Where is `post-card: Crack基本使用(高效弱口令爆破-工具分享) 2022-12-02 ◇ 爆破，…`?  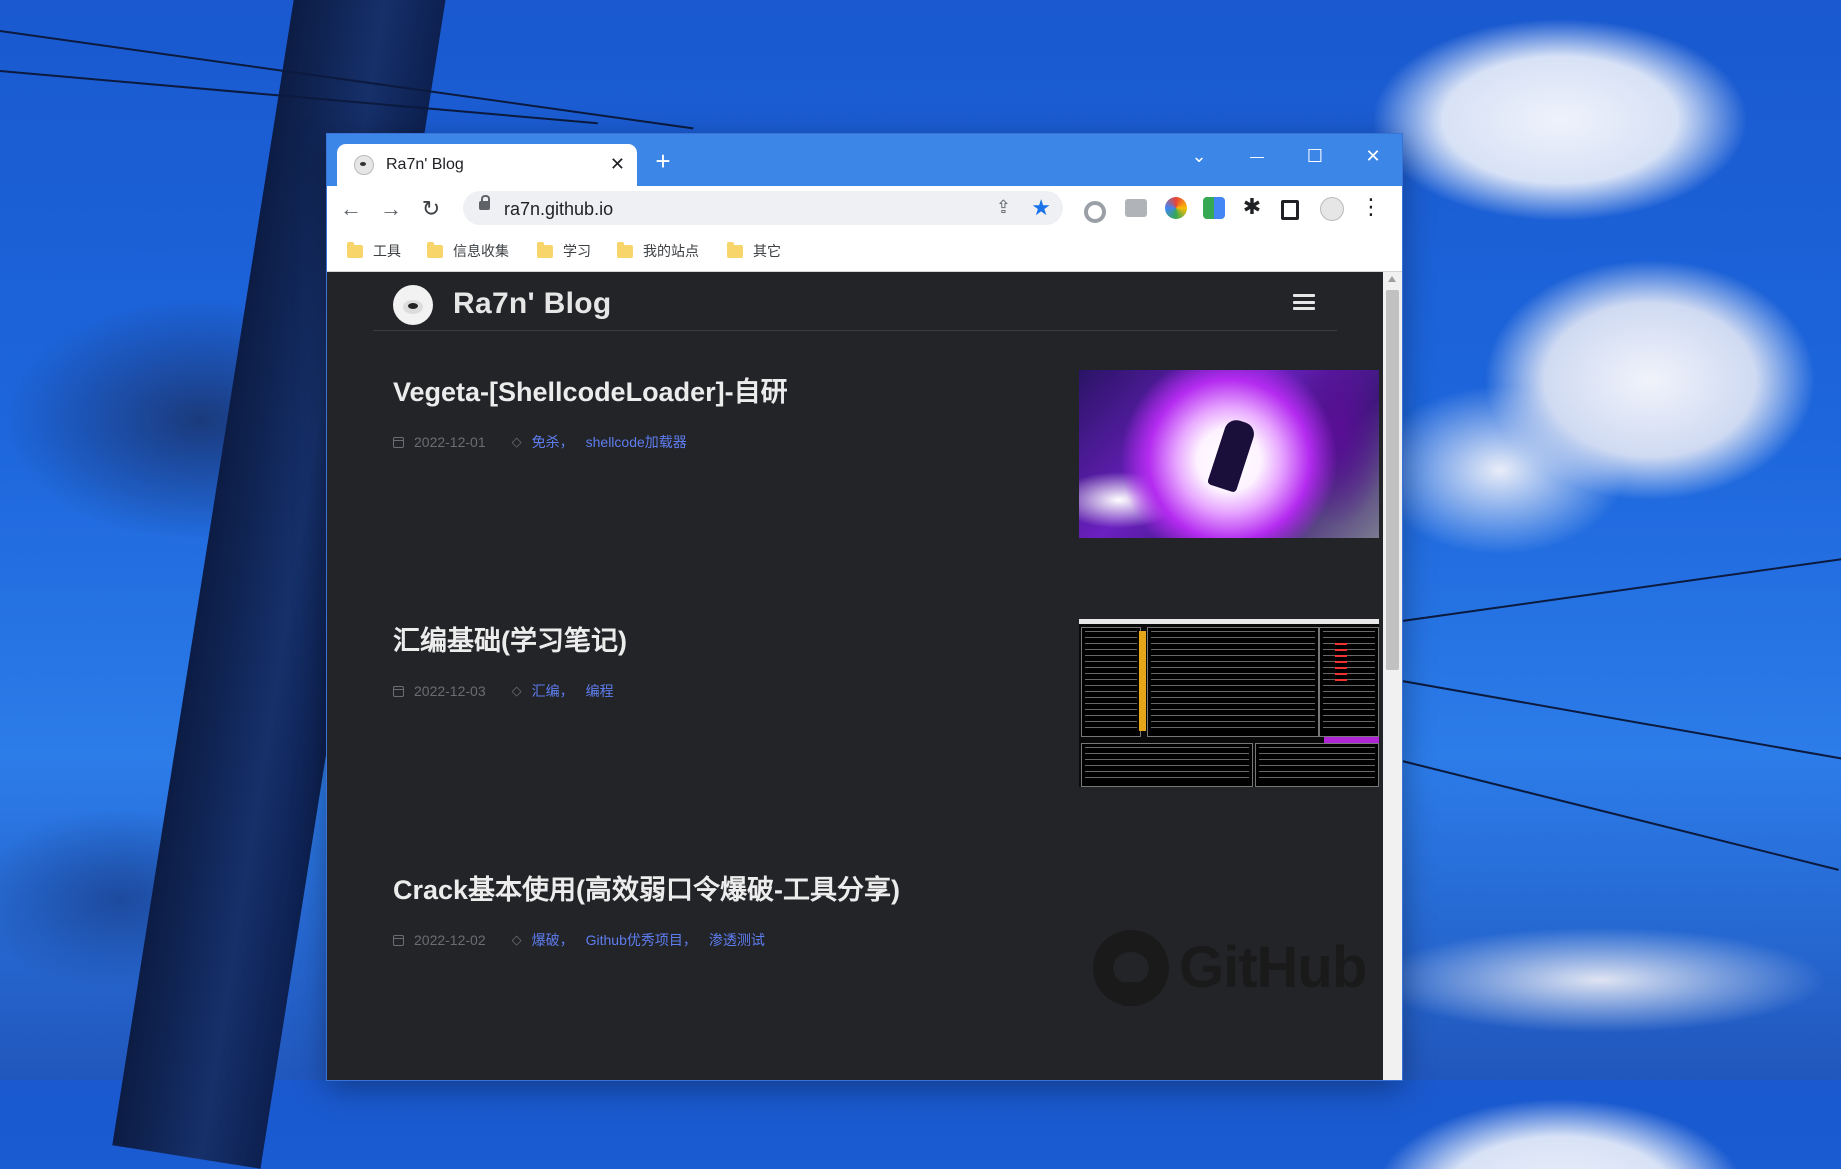
post-card: Crack基本使用(高效弱口令爆破-工具分享) 2022-12-02 ◇ 爆破，… is located at coordinates (886, 953).